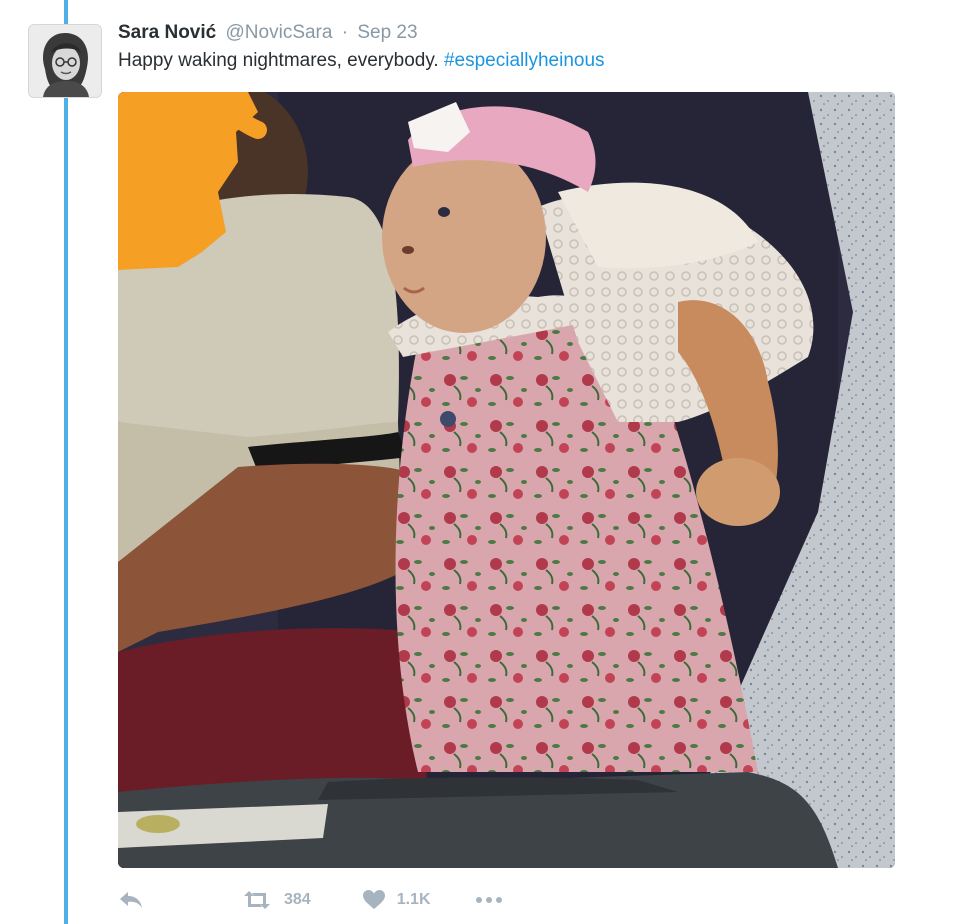 This screenshot has width=960, height=924. What do you see at coordinates (66, 462) in the screenshot?
I see `conversation-thread-line` at bounding box center [66, 462].